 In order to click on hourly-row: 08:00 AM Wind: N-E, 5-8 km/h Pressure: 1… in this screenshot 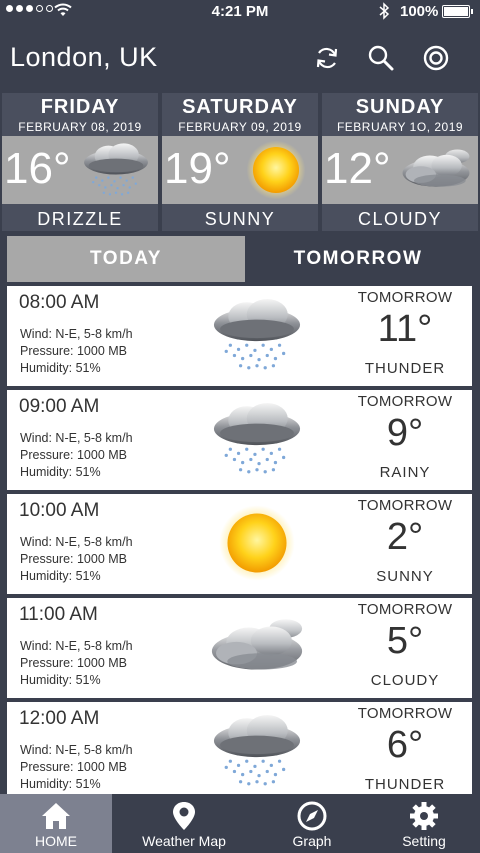, I will do `click(239, 336)`.